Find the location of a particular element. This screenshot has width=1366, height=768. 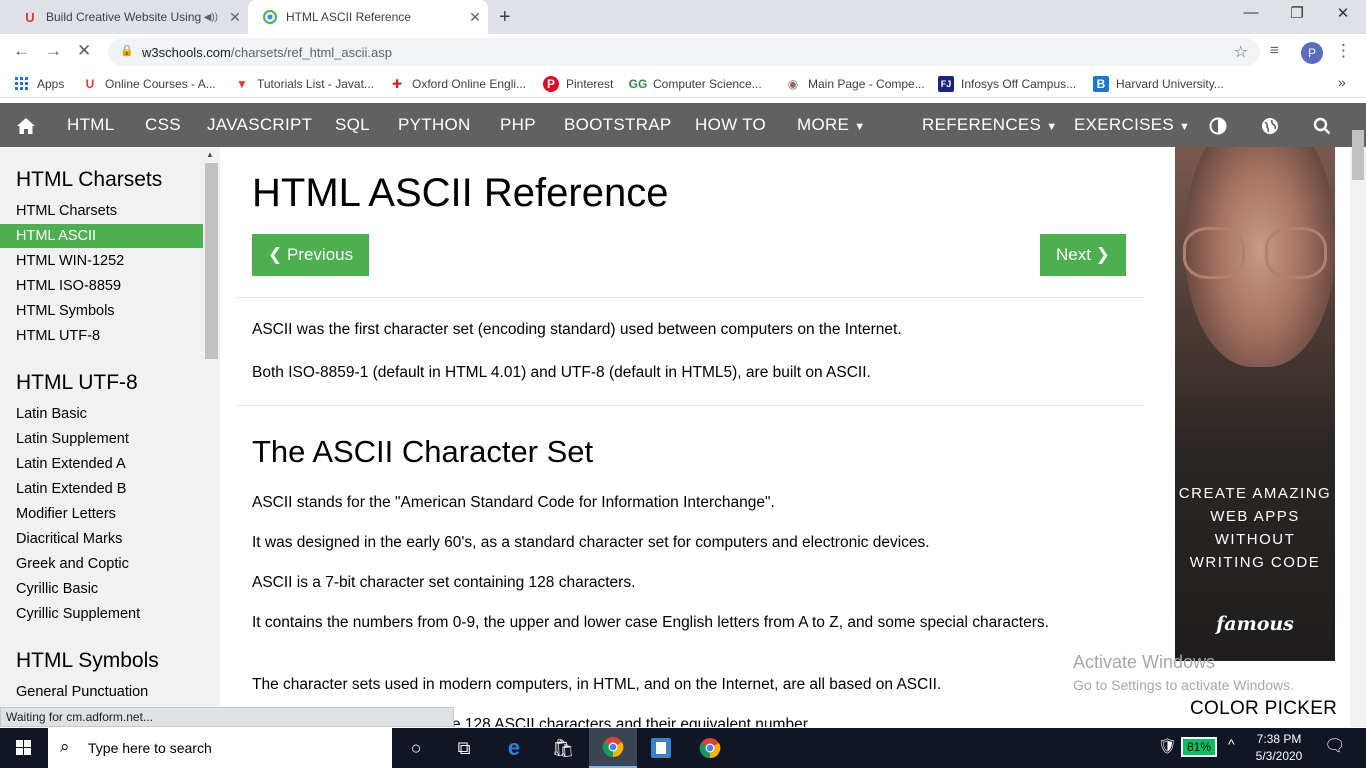

sidebar-item-html-ascii: HTML ASCII is located at coordinates (101, 236).